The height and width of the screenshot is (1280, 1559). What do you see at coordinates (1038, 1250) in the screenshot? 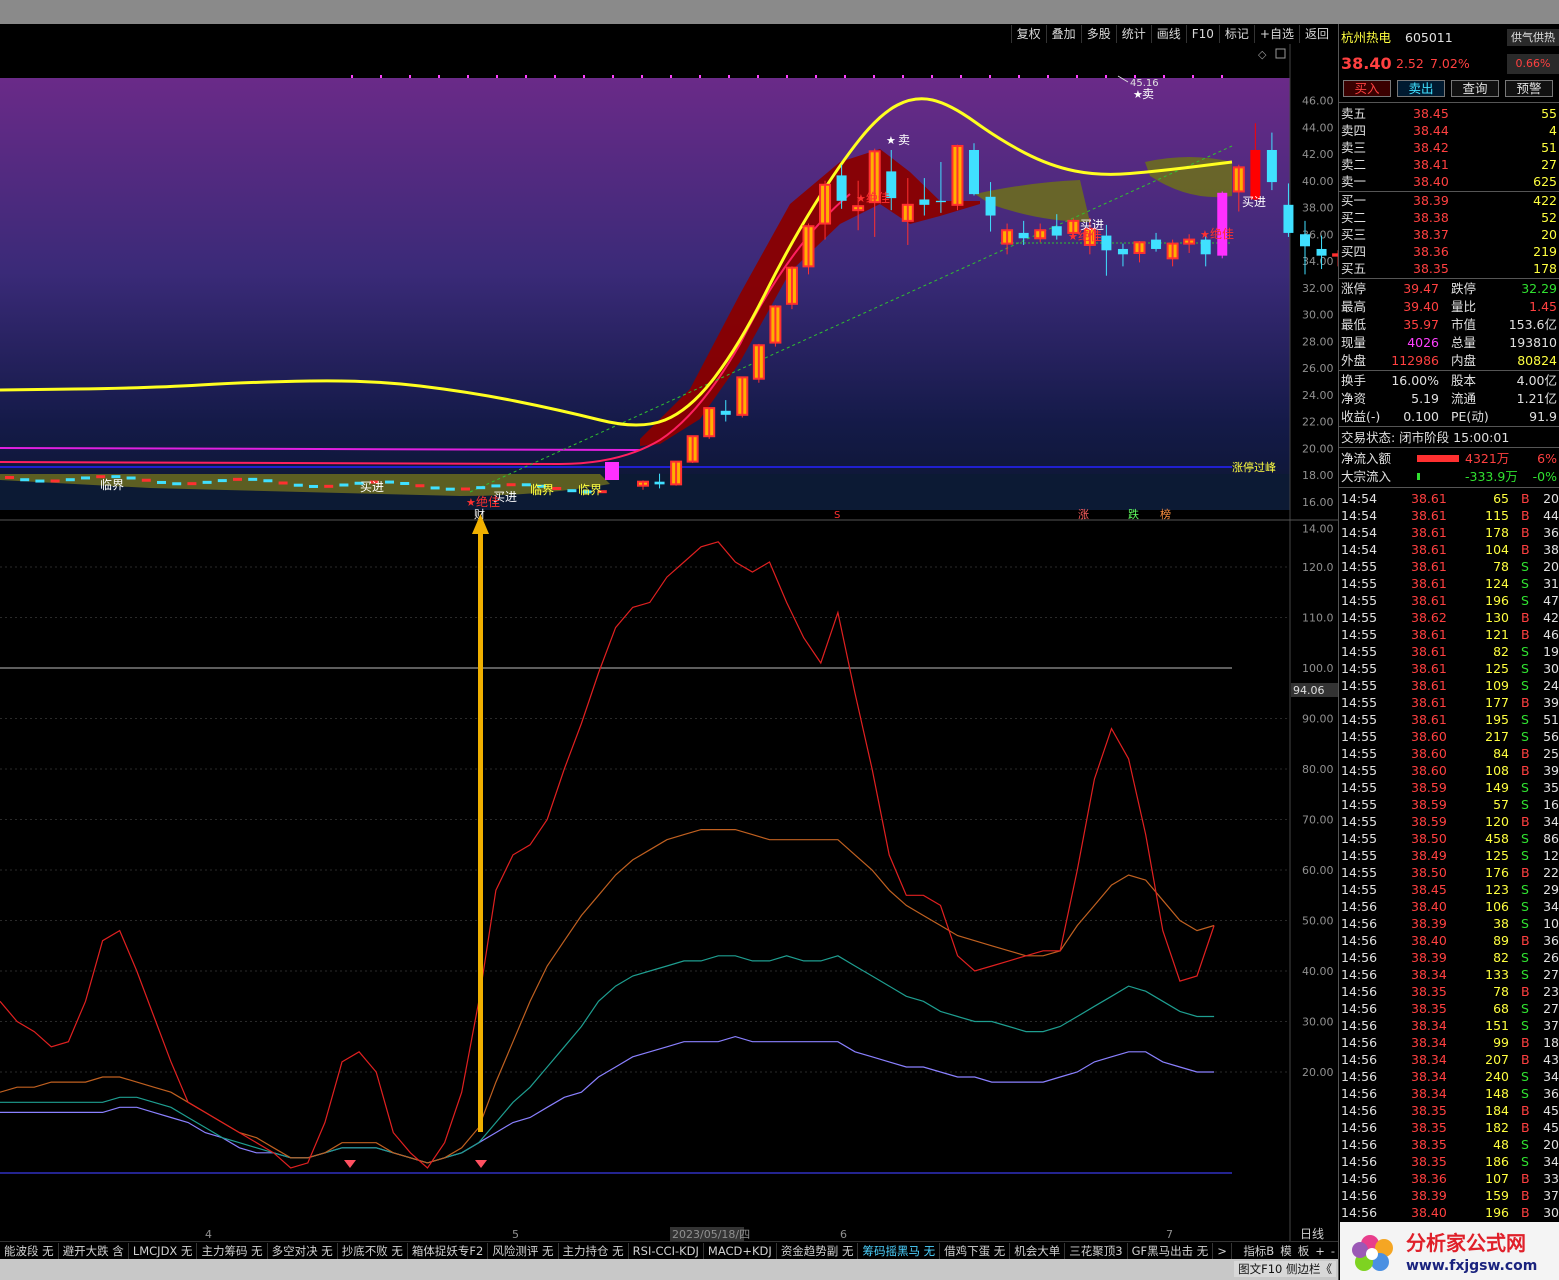
I see `indicator-tab-14: 机会大单` at bounding box center [1038, 1250].